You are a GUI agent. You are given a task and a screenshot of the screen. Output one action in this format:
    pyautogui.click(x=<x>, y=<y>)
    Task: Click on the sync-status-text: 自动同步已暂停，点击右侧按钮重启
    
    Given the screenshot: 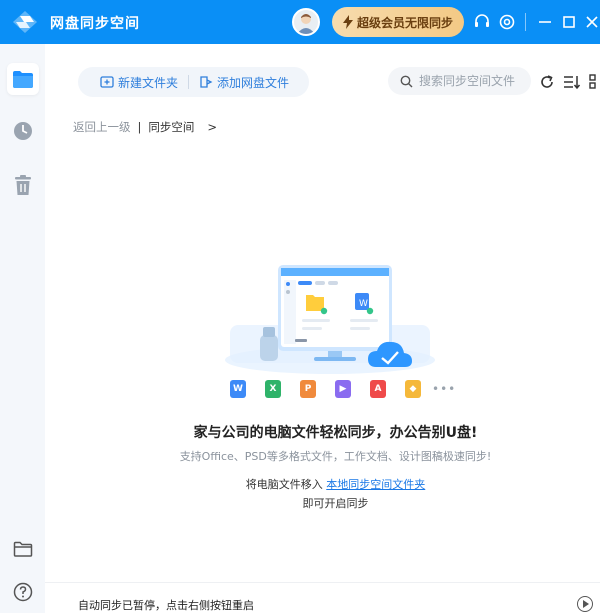 What is the action you would take?
    pyautogui.click(x=166, y=605)
    